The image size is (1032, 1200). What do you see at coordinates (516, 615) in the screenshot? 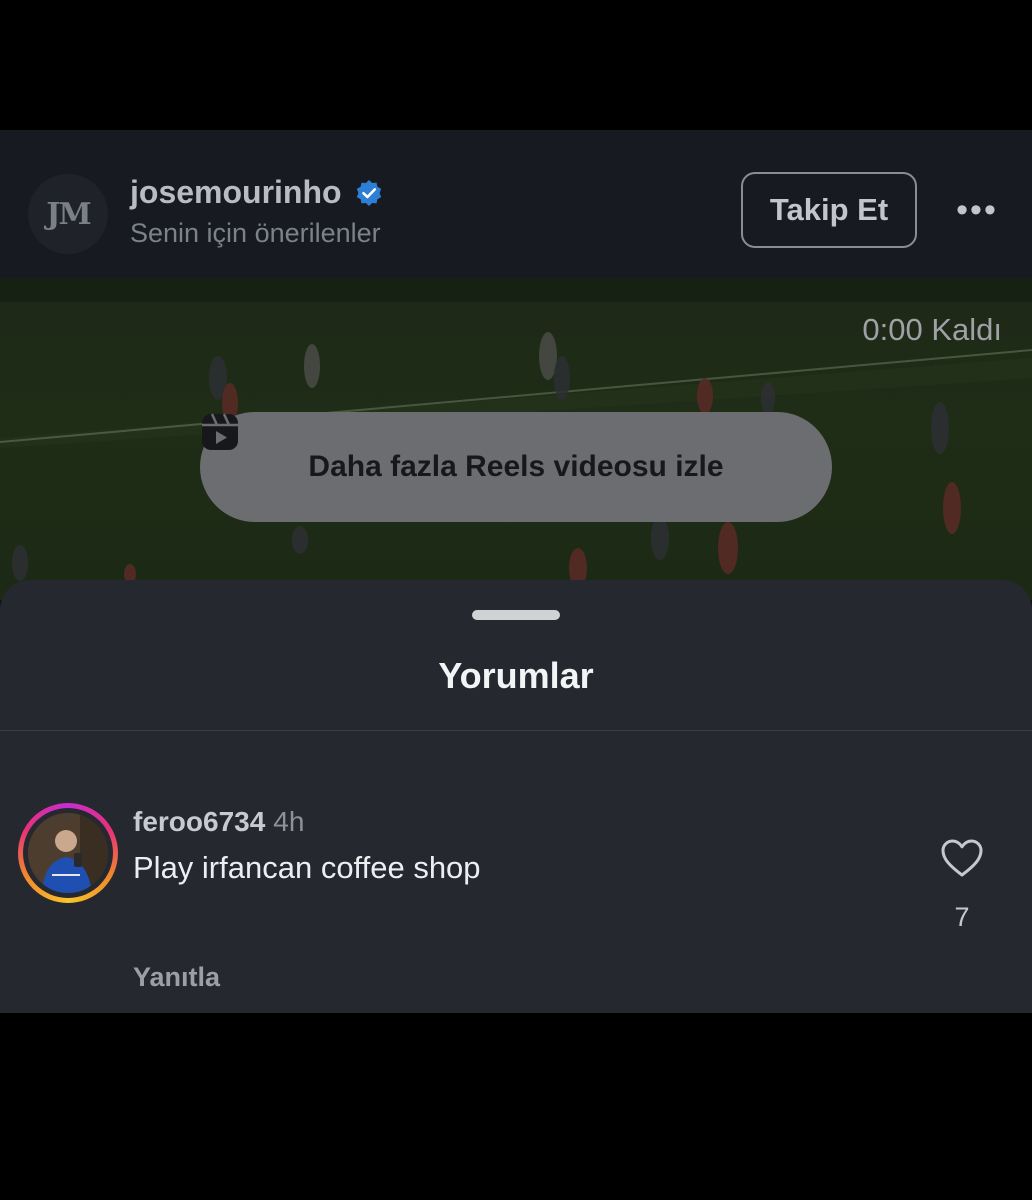
I see `sheet-drag-handle` at bounding box center [516, 615].